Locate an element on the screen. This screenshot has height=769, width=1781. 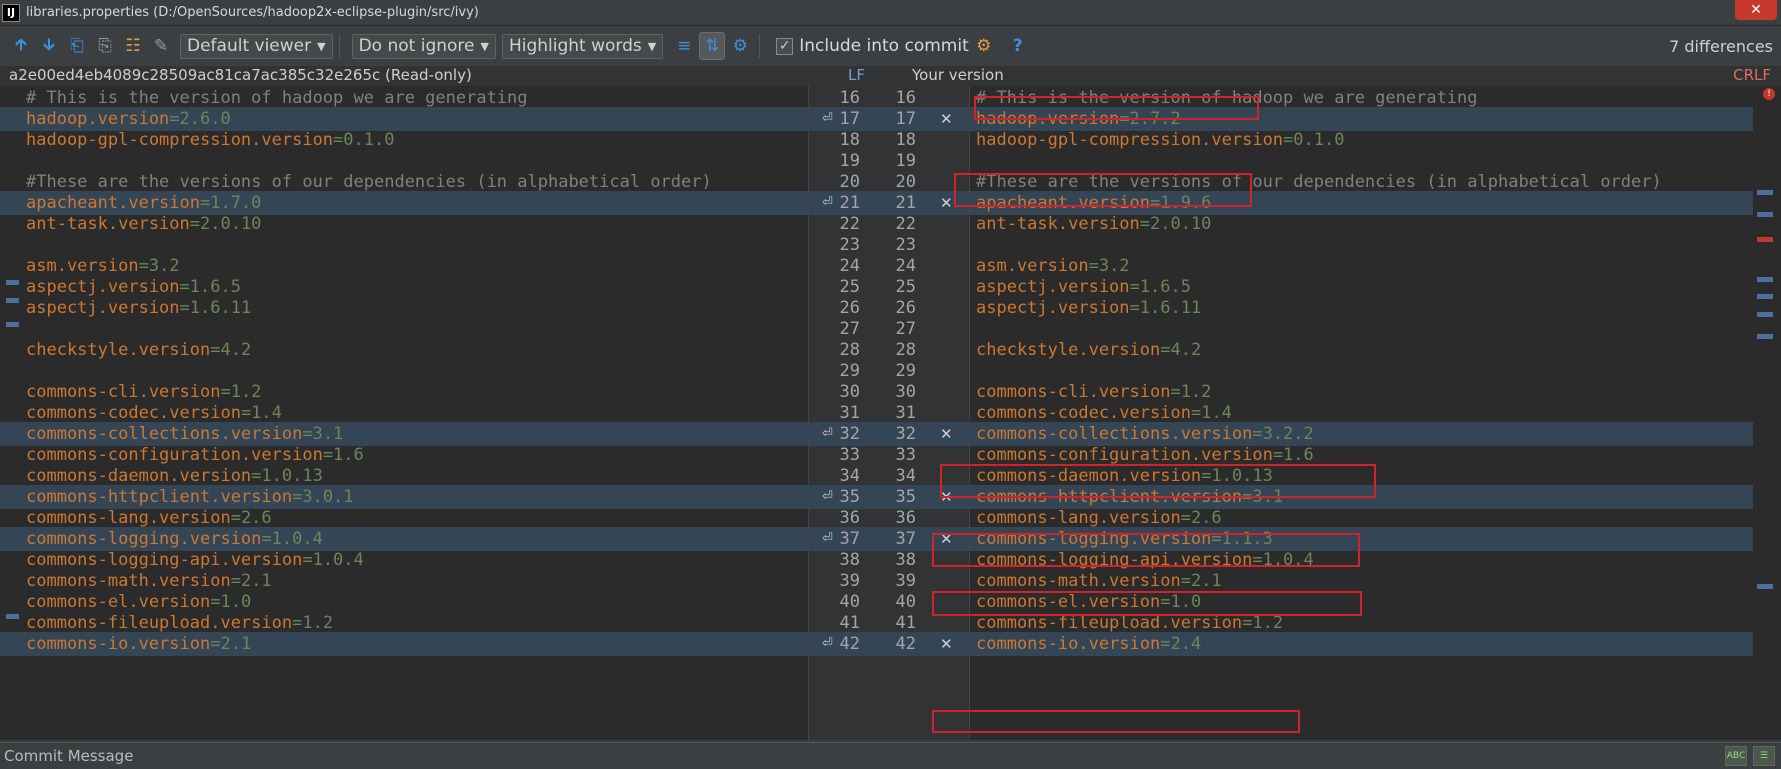
property-value: =1.0 is located at coordinates (231, 602).